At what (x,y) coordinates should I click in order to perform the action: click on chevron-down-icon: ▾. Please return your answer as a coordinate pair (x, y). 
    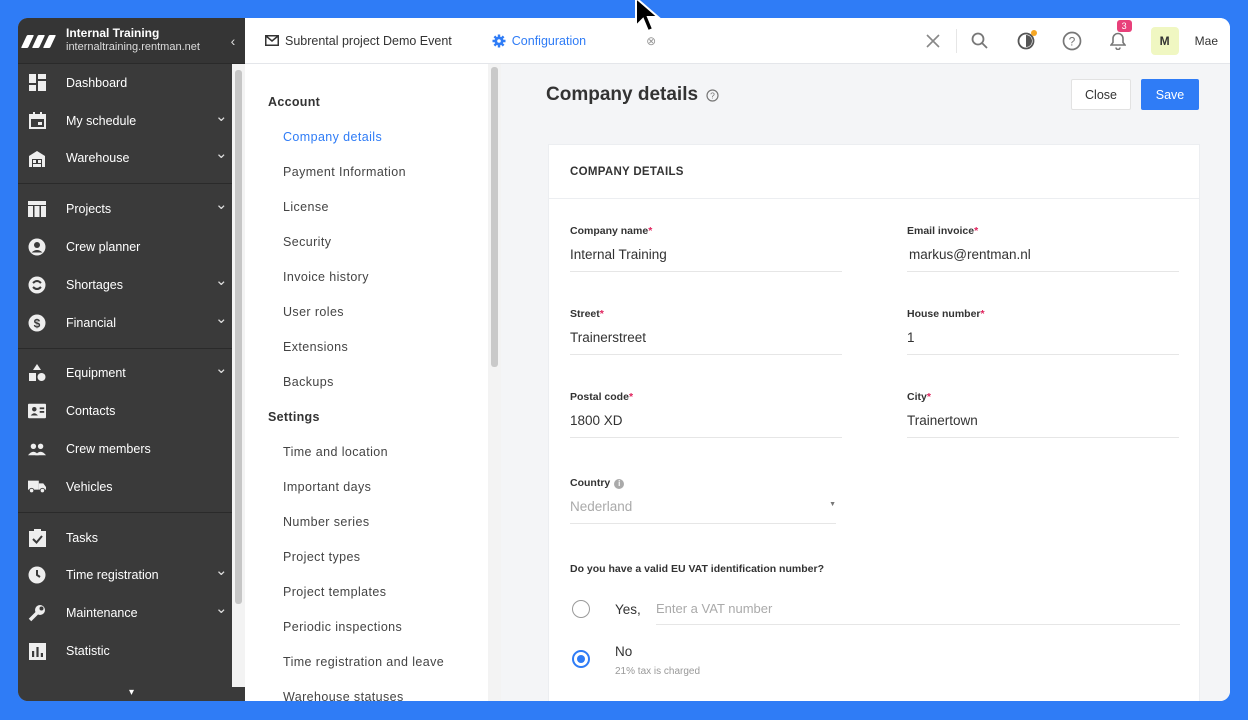
    Looking at the image, I should click on (131, 694).